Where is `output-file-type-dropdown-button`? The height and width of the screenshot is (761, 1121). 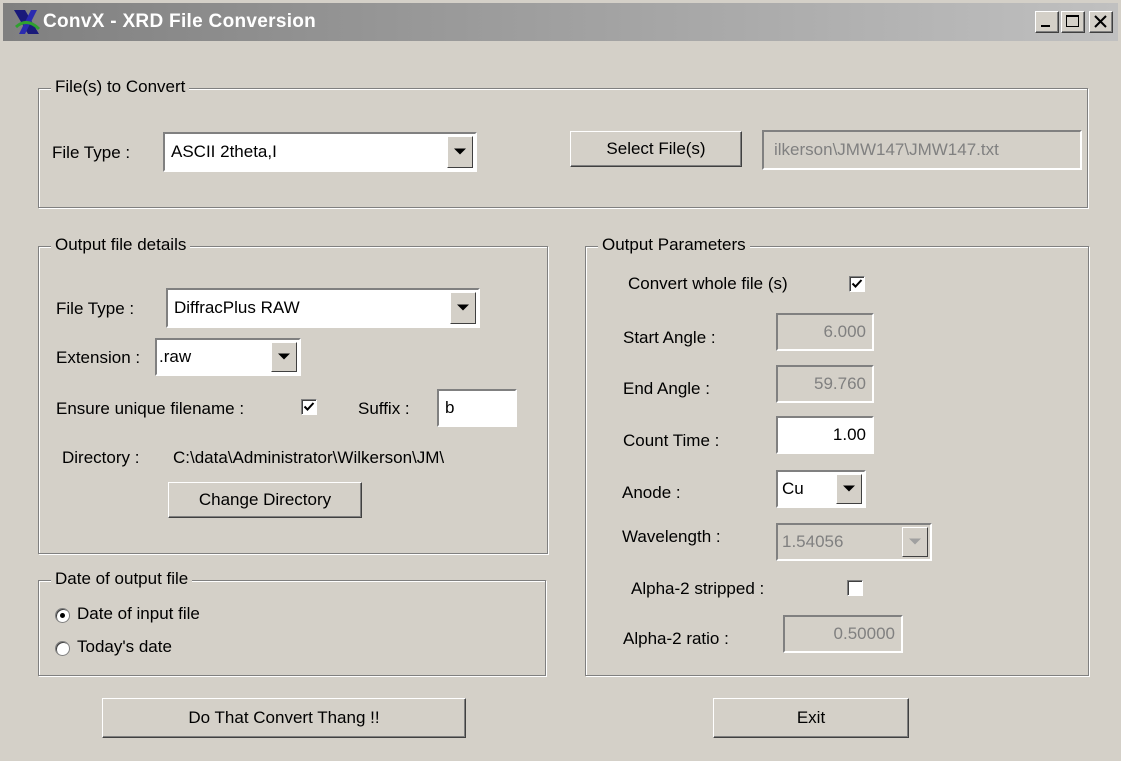 output-file-type-dropdown-button is located at coordinates (463, 308).